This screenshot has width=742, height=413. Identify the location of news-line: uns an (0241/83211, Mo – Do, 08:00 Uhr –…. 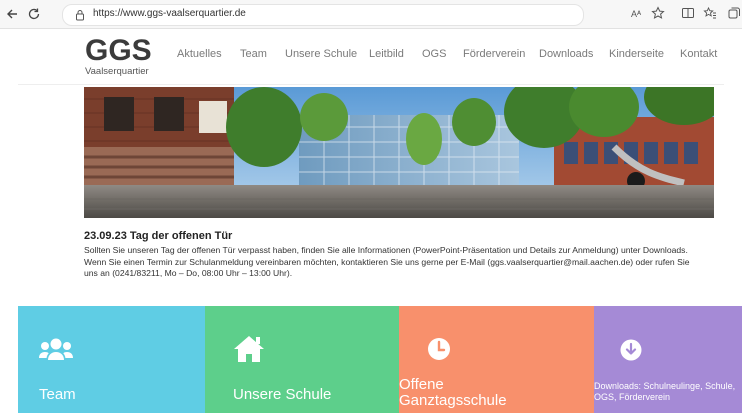
(188, 273).